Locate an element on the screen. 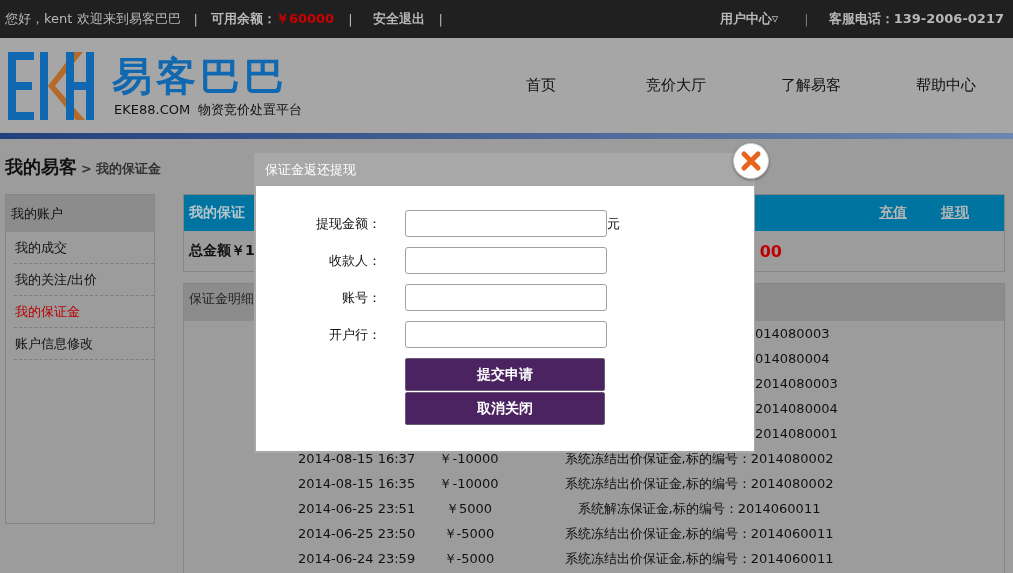  total-label: 总金额￥1 is located at coordinates (222, 251).